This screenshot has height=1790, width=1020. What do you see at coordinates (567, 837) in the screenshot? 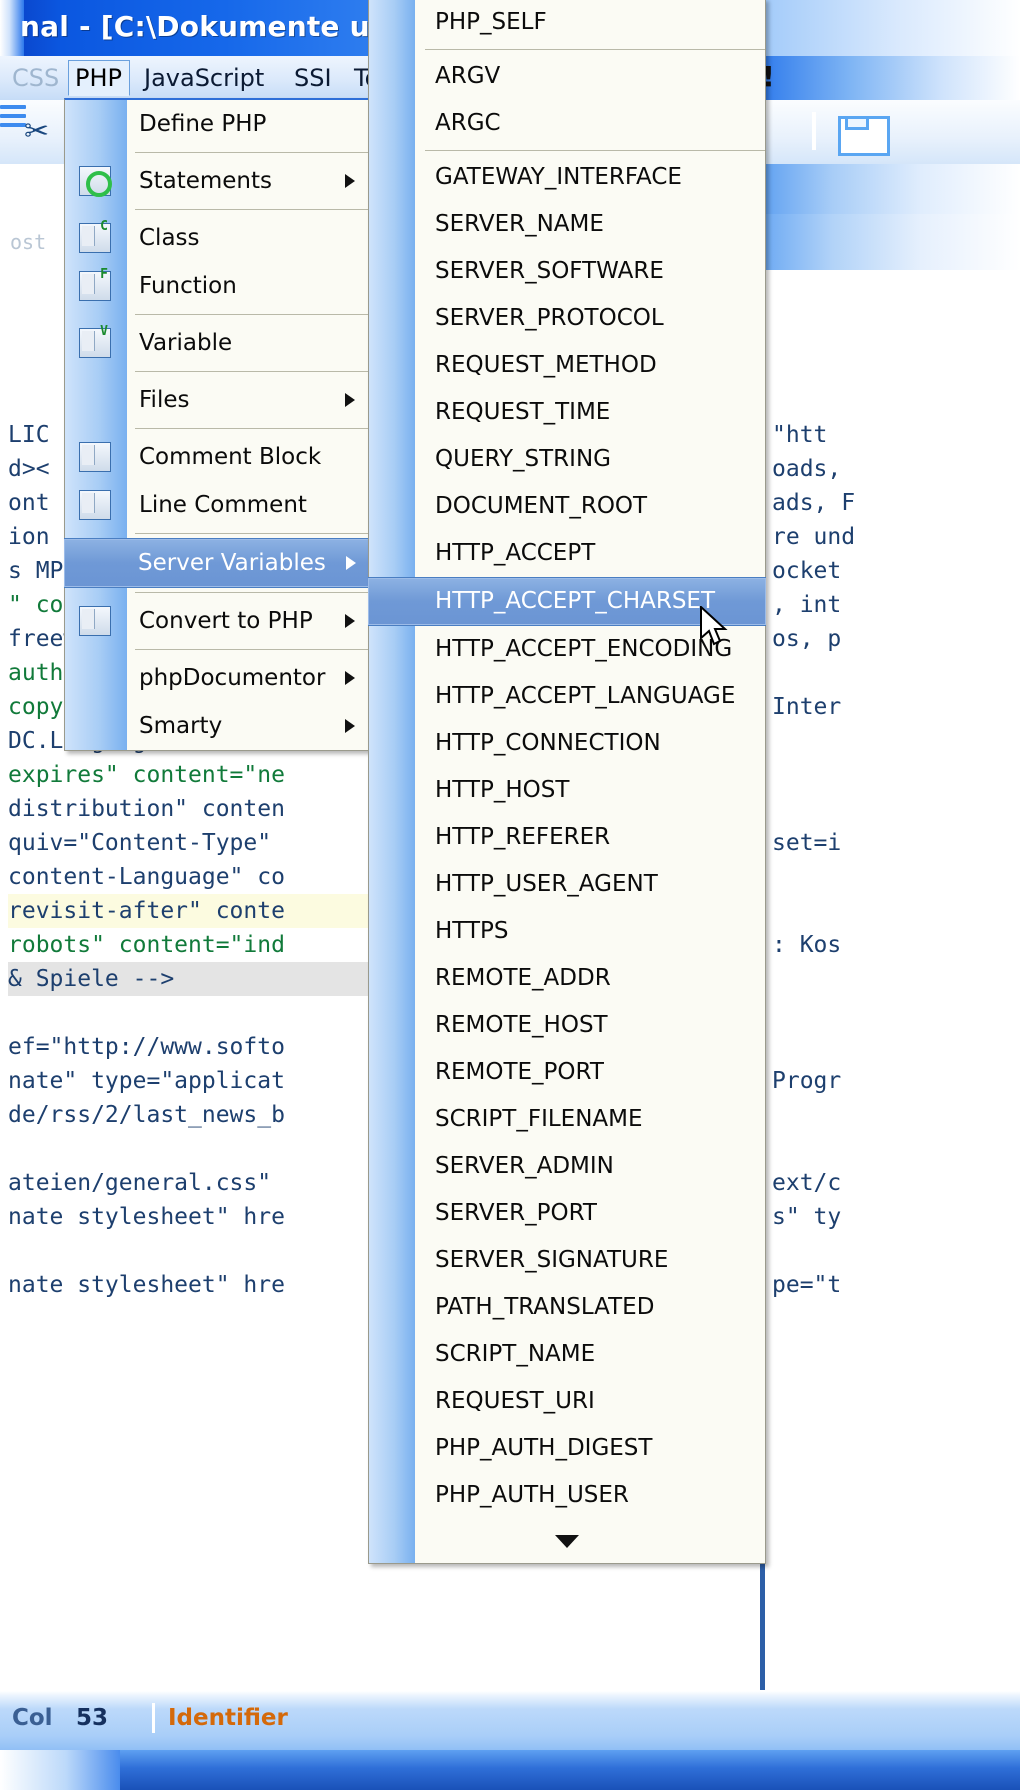
I see `server-variable-item-http_referer: HTTP_REFERER` at bounding box center [567, 837].